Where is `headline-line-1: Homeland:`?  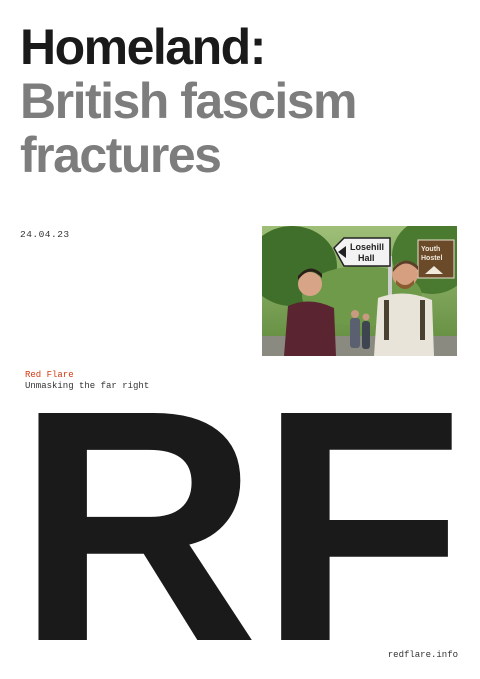 headline-line-1: Homeland: is located at coordinates (143, 47).